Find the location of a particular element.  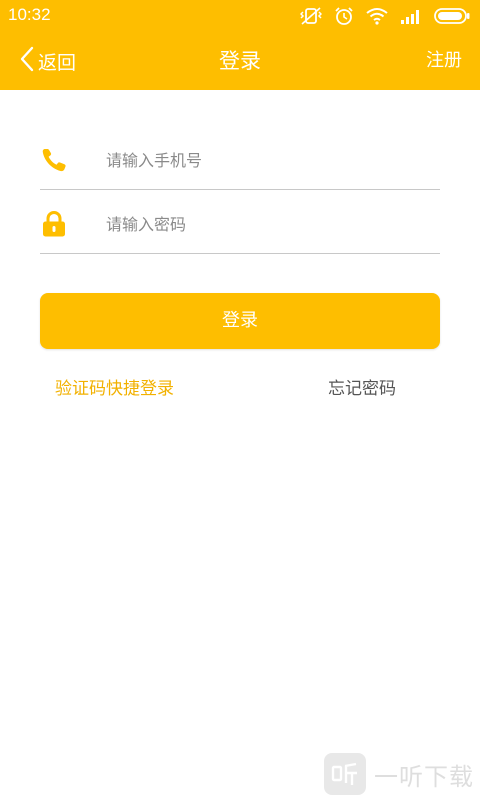

watermark-text: 一听下载 is located at coordinates (424, 776).